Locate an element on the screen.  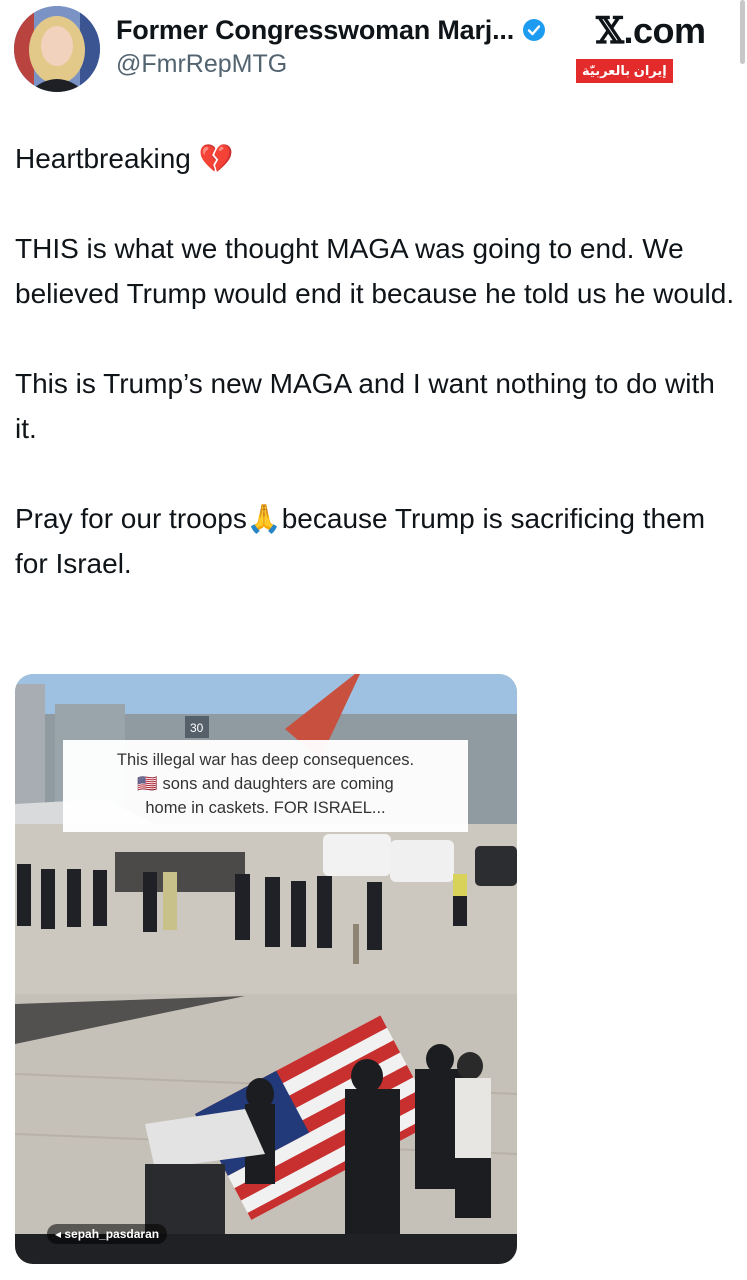
next-item-peek is located at coordinates (373, 1275).